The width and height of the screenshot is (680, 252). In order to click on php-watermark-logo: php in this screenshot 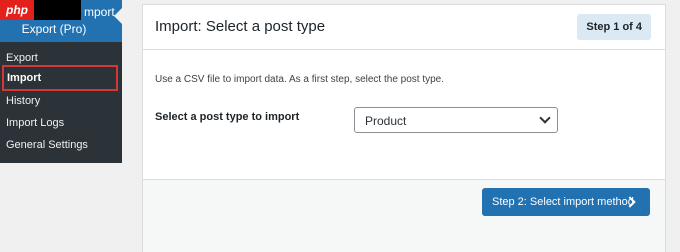, I will do `click(17, 10)`.